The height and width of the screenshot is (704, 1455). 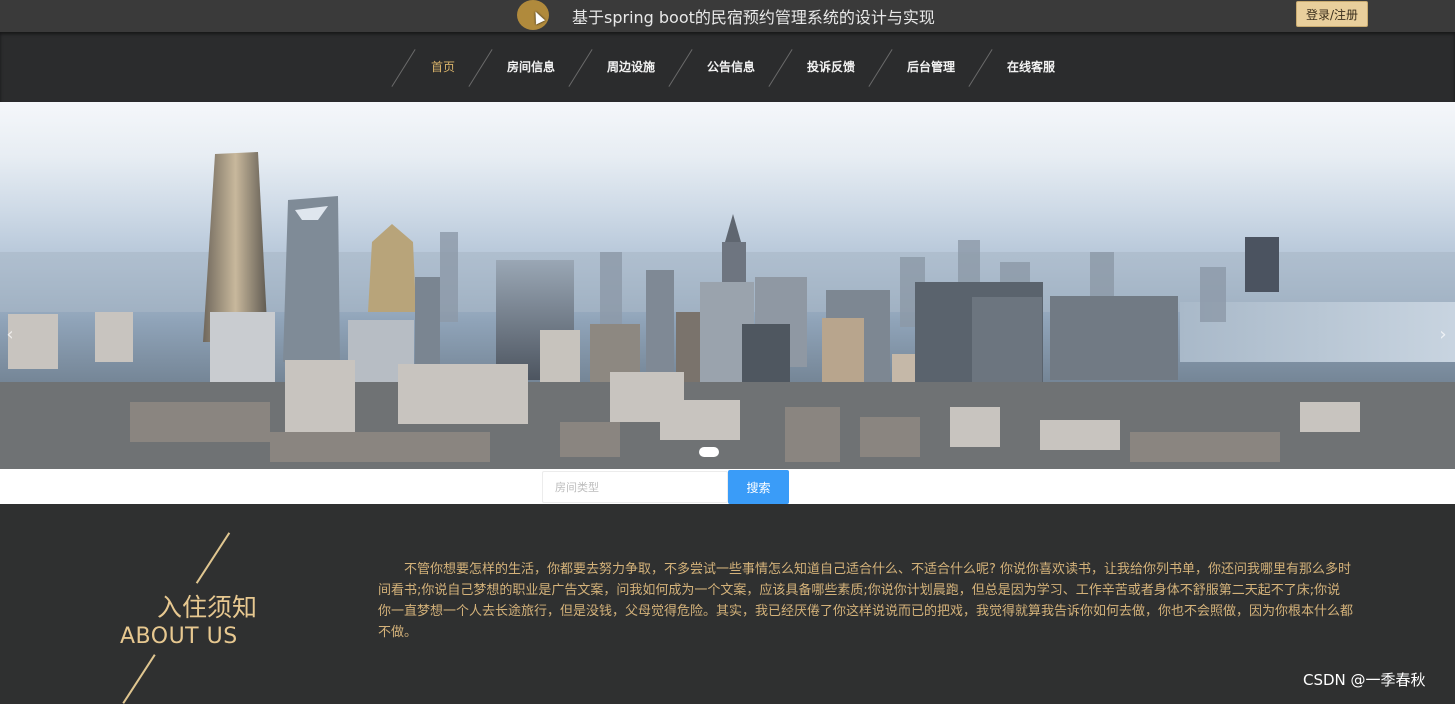 I want to click on nav-item-feedback: 投诉反馈, so click(x=831, y=67).